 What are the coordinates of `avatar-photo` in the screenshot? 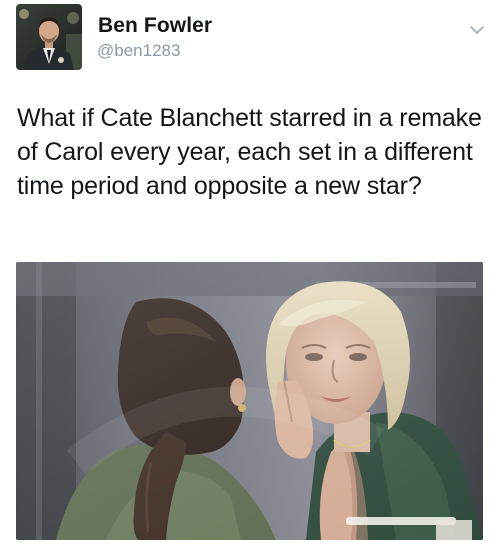 It's located at (49, 37).